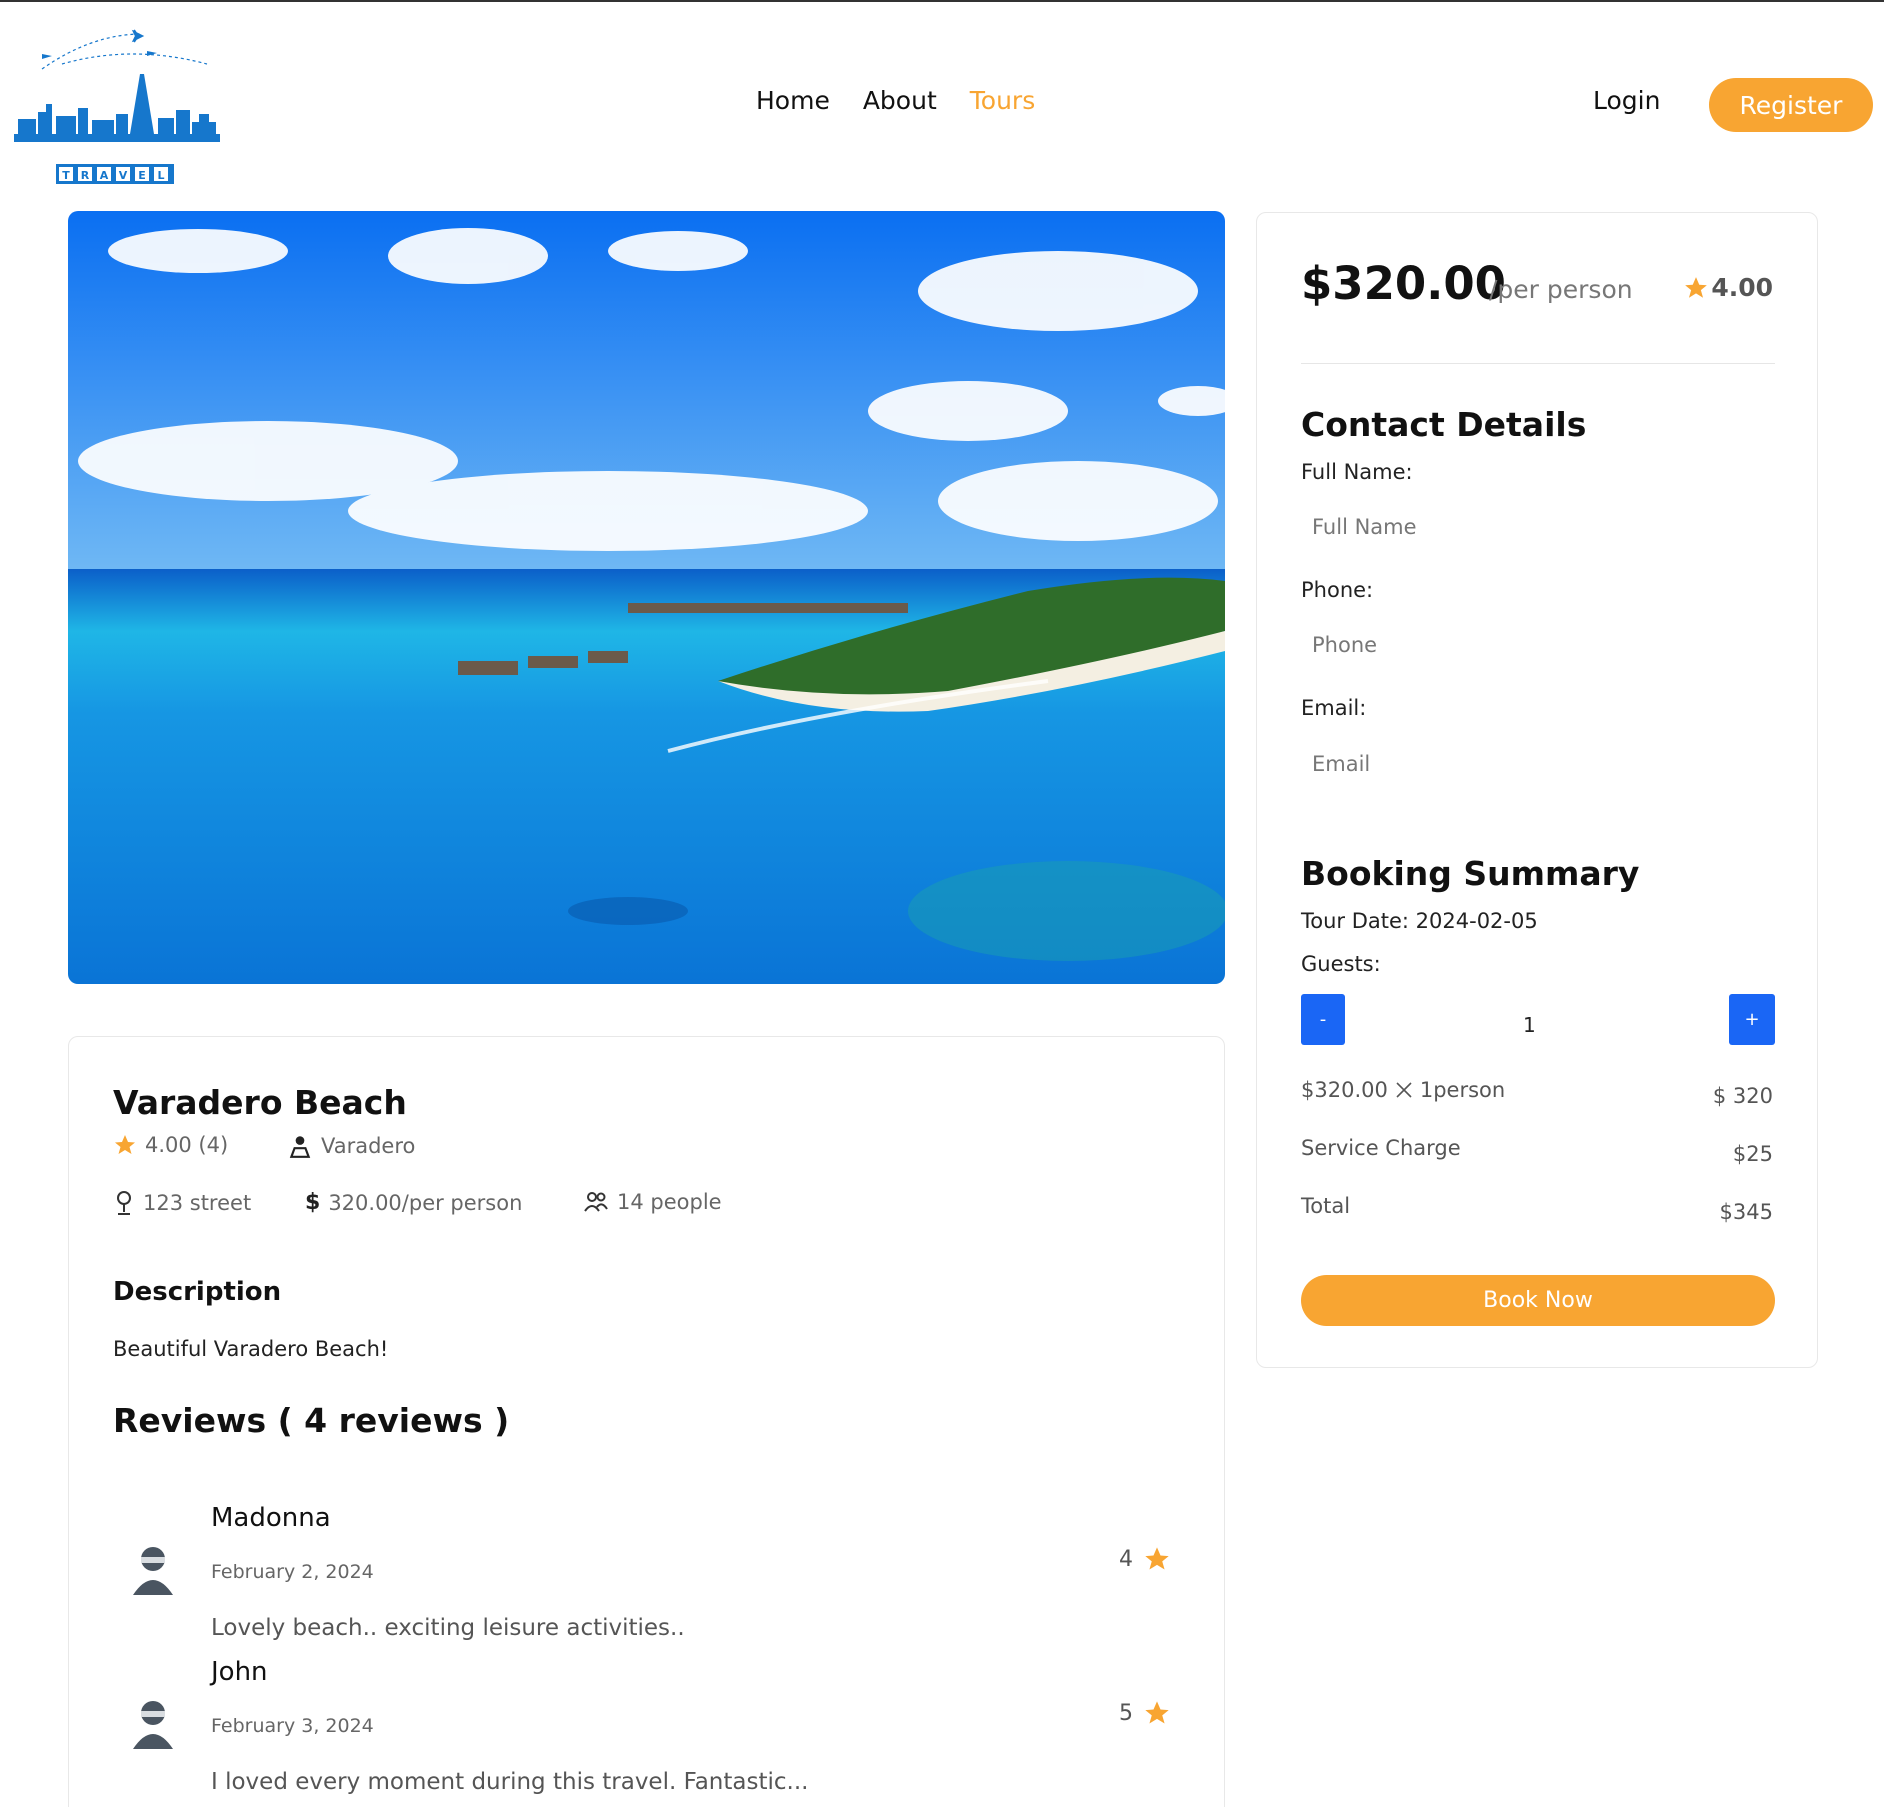  I want to click on price-line: $320.00 1person, so click(1403, 1090).